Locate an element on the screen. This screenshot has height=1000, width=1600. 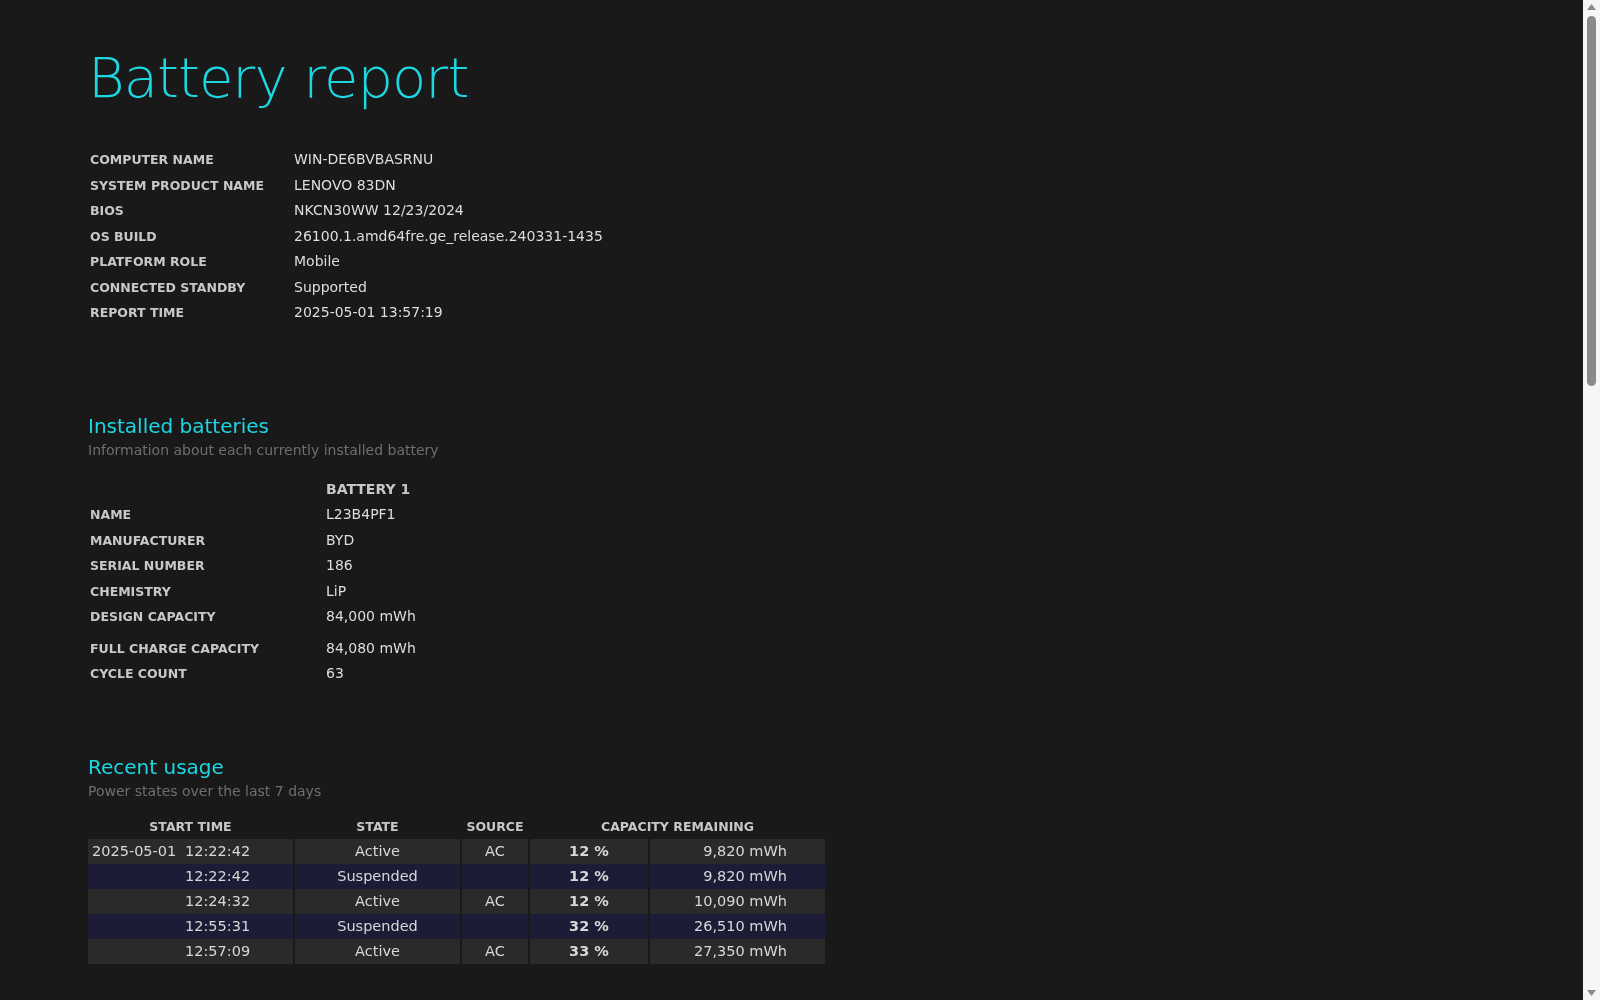
table-cell: 33 % is located at coordinates (589, 951).